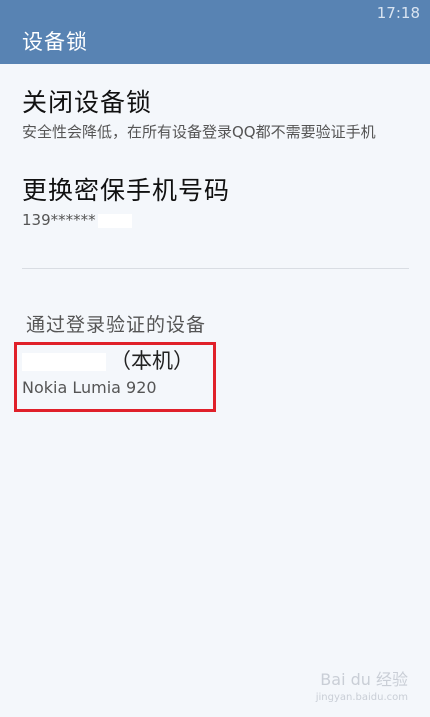  I want to click on change-phone-item: 更换密保手机号码 139******, so click(217, 202).